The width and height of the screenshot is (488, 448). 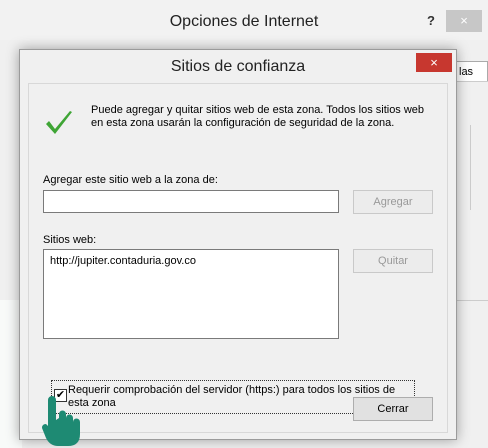 What do you see at coordinates (393, 409) in the screenshot?
I see `close-button: Cerrar` at bounding box center [393, 409].